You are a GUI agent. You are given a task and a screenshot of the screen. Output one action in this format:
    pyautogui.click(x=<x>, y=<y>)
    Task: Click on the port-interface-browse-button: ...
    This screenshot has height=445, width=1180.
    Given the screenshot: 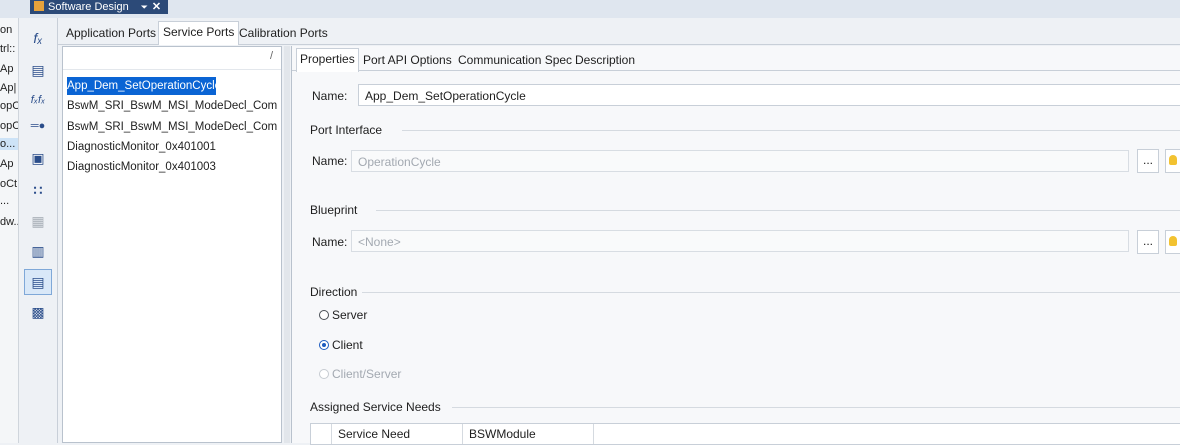 What is the action you would take?
    pyautogui.click(x=1148, y=161)
    